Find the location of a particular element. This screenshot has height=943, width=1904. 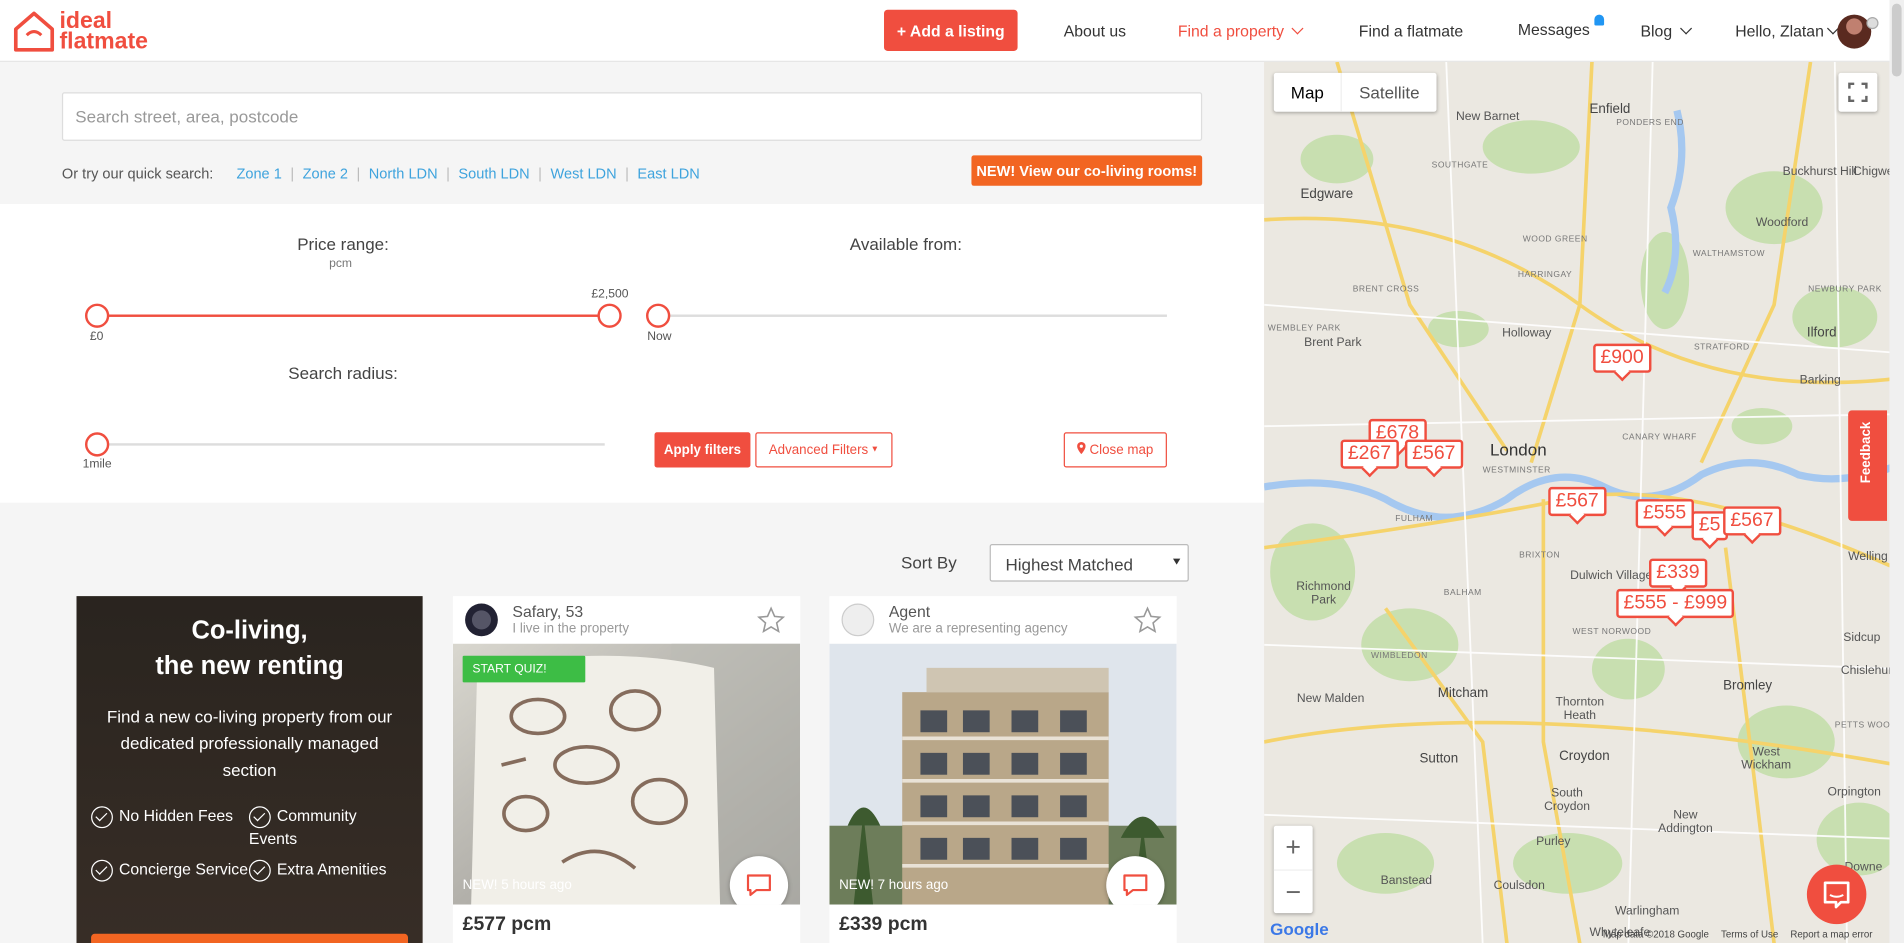

chat-bubble-icon is located at coordinates (1836, 894).